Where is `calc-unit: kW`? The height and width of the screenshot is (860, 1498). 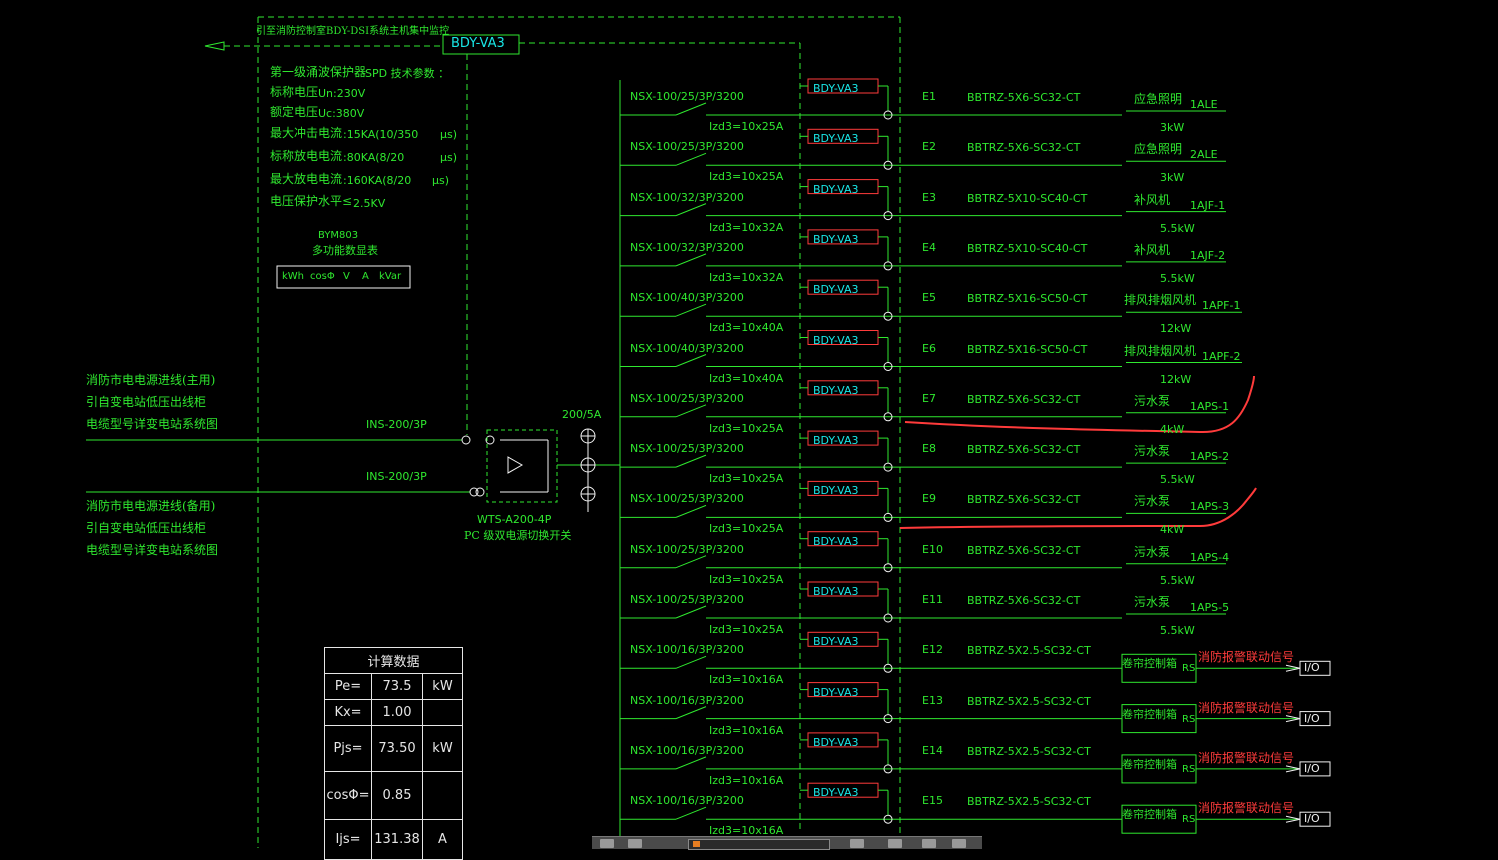 calc-unit: kW is located at coordinates (442, 686).